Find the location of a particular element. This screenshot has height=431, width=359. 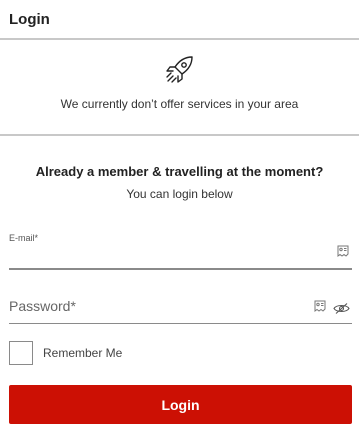

email-label: E-mail* is located at coordinates (24, 238).